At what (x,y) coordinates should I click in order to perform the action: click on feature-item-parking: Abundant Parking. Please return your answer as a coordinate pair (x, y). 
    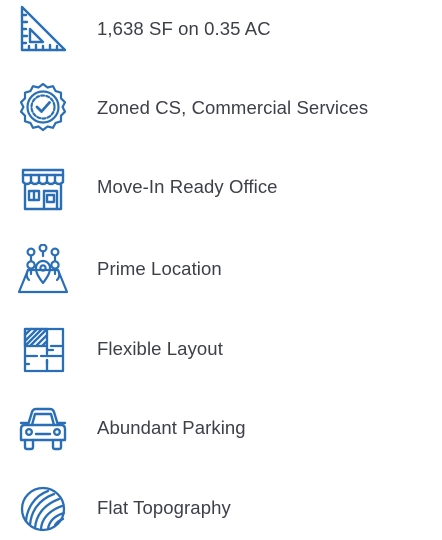
    Looking at the image, I should click on (221, 430).